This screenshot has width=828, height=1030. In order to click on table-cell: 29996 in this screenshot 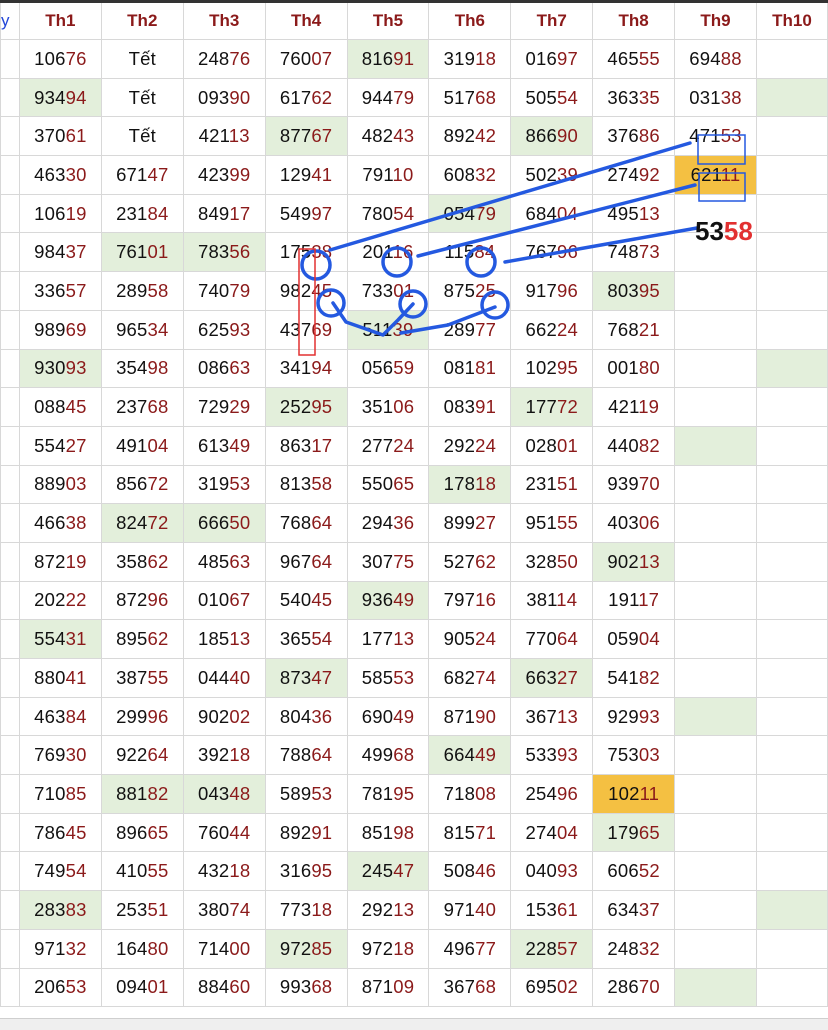, I will do `click(142, 716)`.